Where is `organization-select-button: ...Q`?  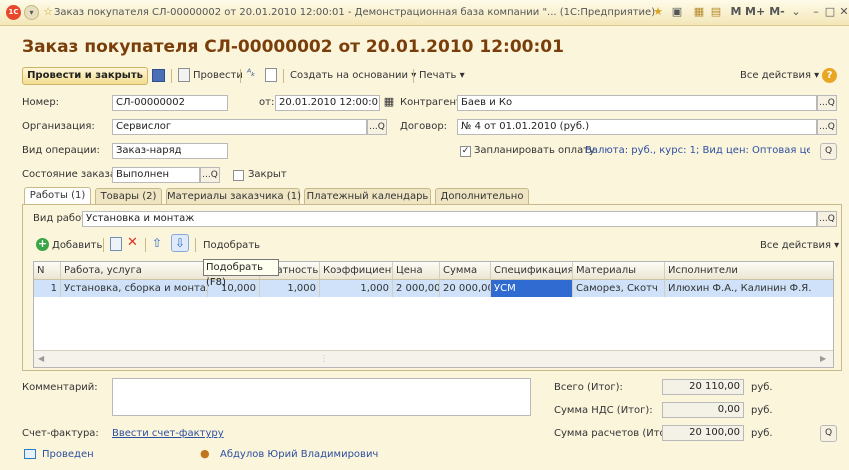 organization-select-button: ...Q is located at coordinates (377, 127).